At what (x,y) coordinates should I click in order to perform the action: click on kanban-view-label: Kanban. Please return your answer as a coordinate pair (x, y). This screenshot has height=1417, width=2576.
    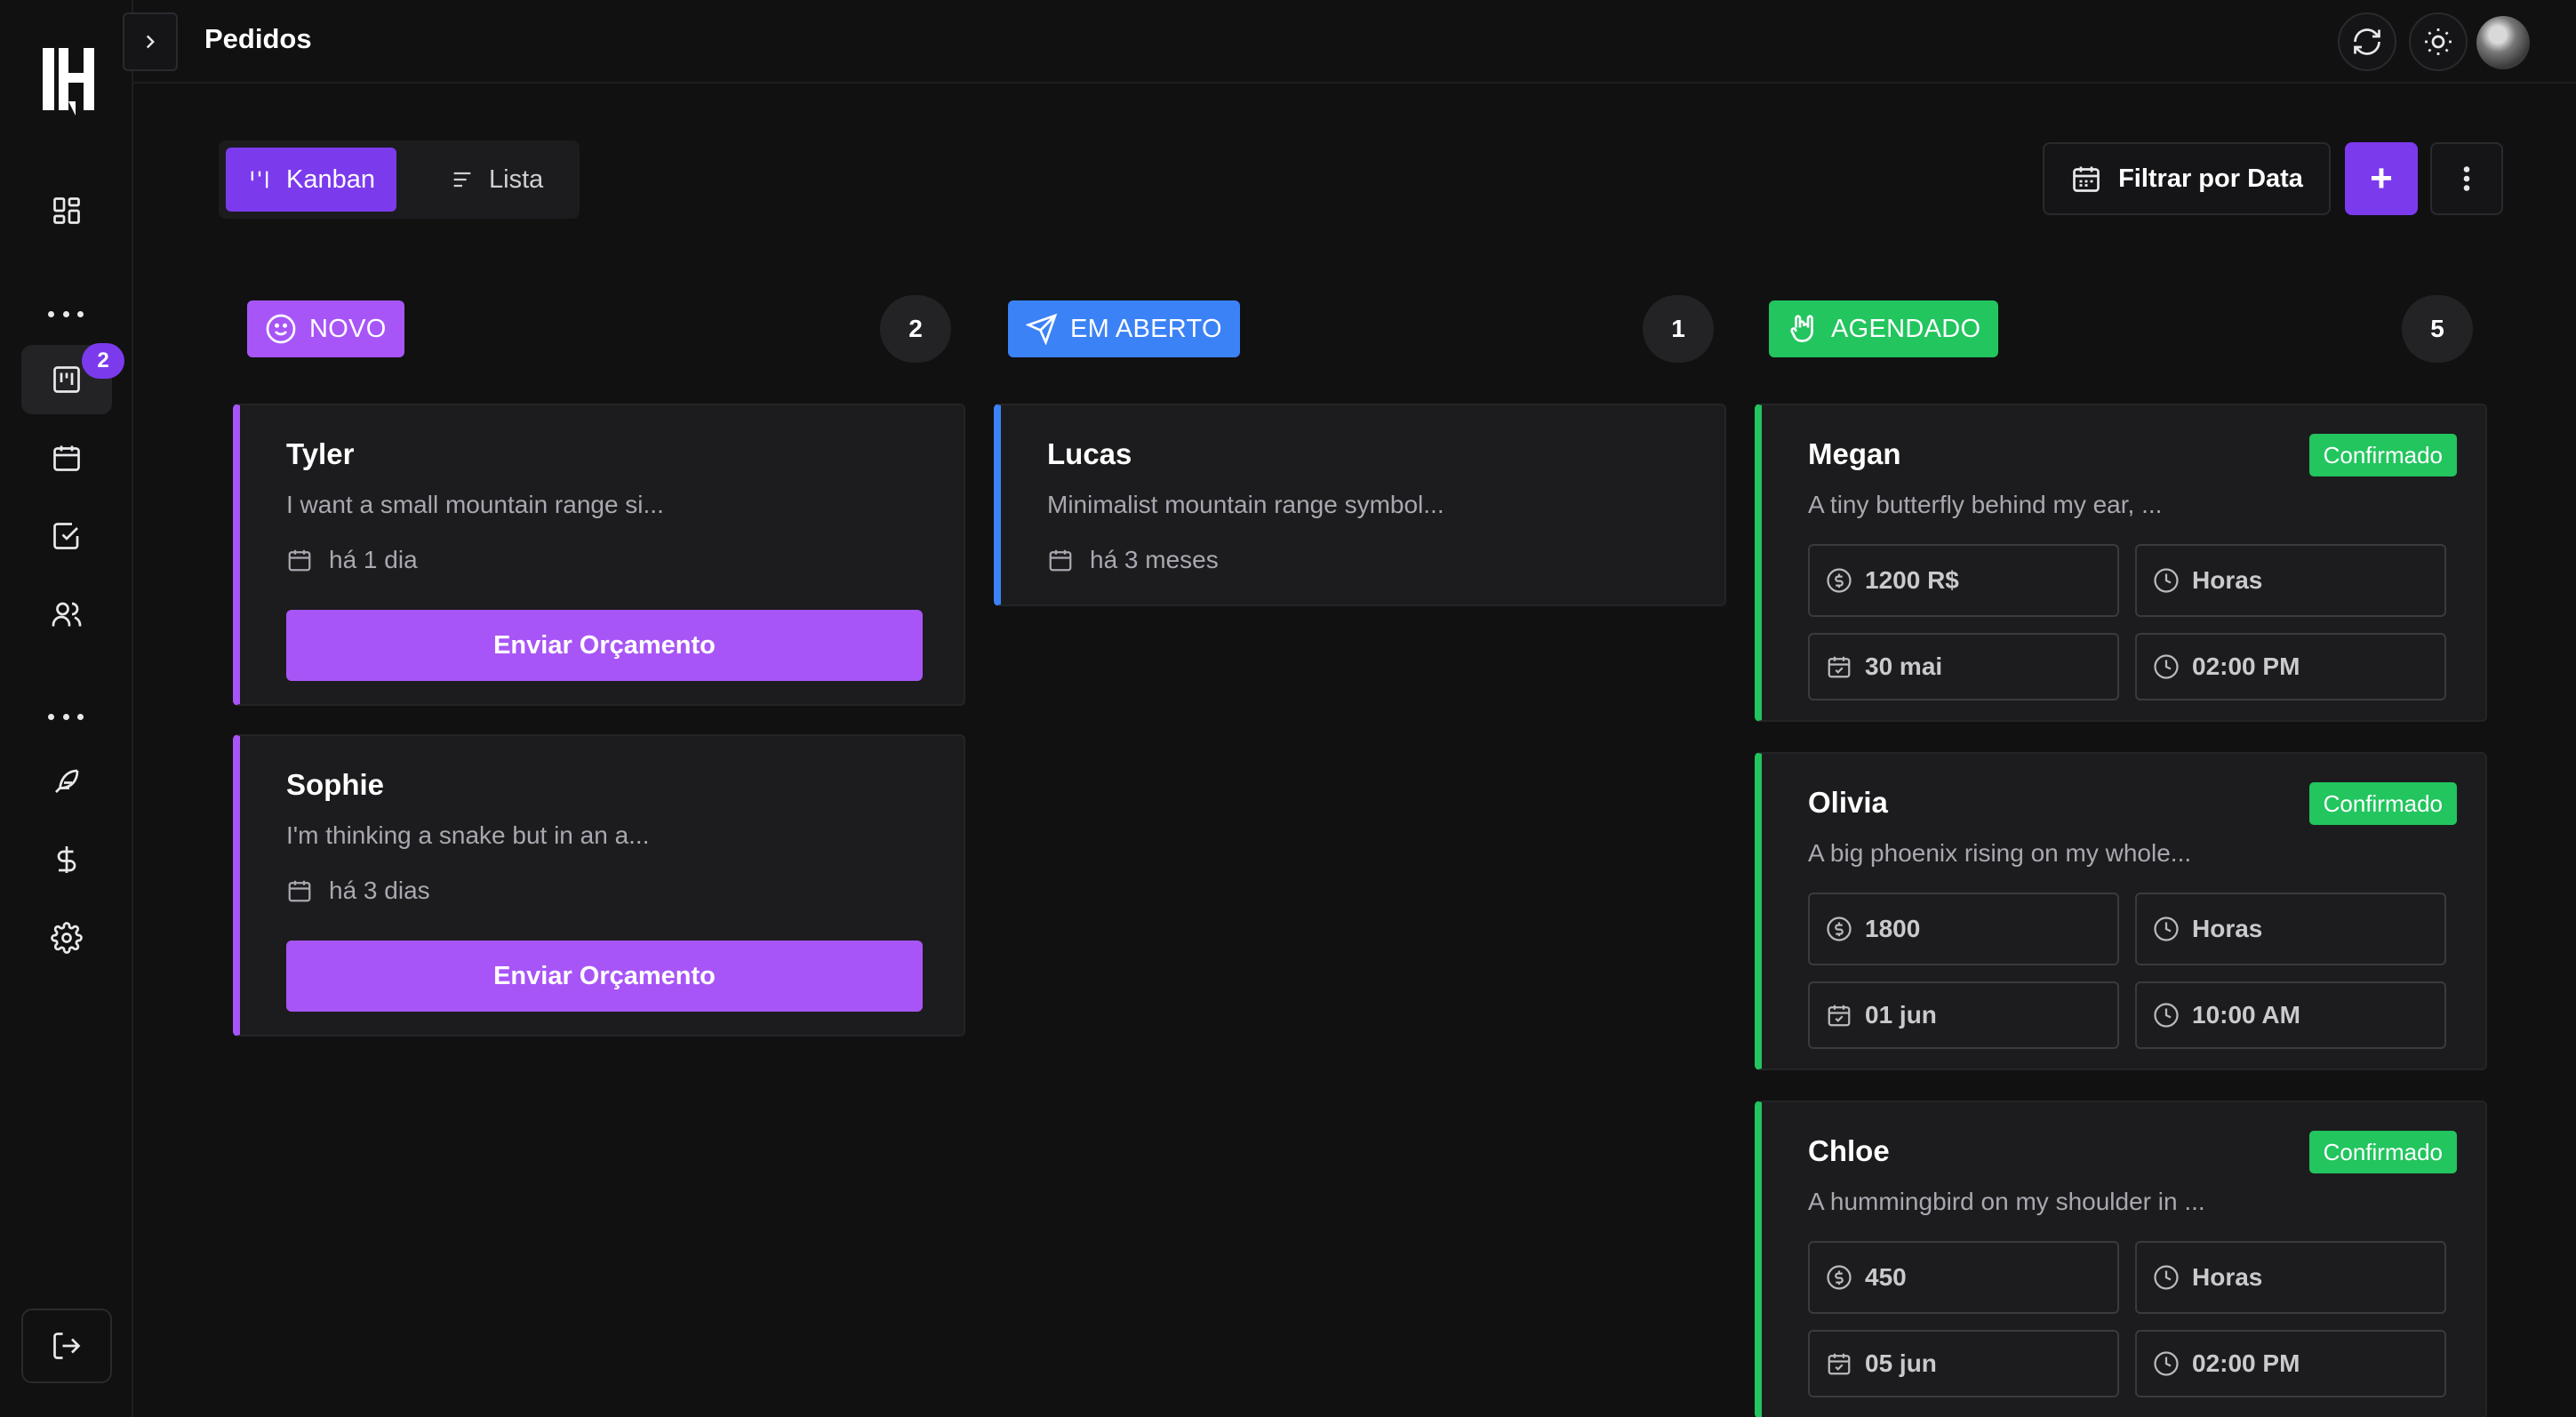
    Looking at the image, I should click on (330, 179).